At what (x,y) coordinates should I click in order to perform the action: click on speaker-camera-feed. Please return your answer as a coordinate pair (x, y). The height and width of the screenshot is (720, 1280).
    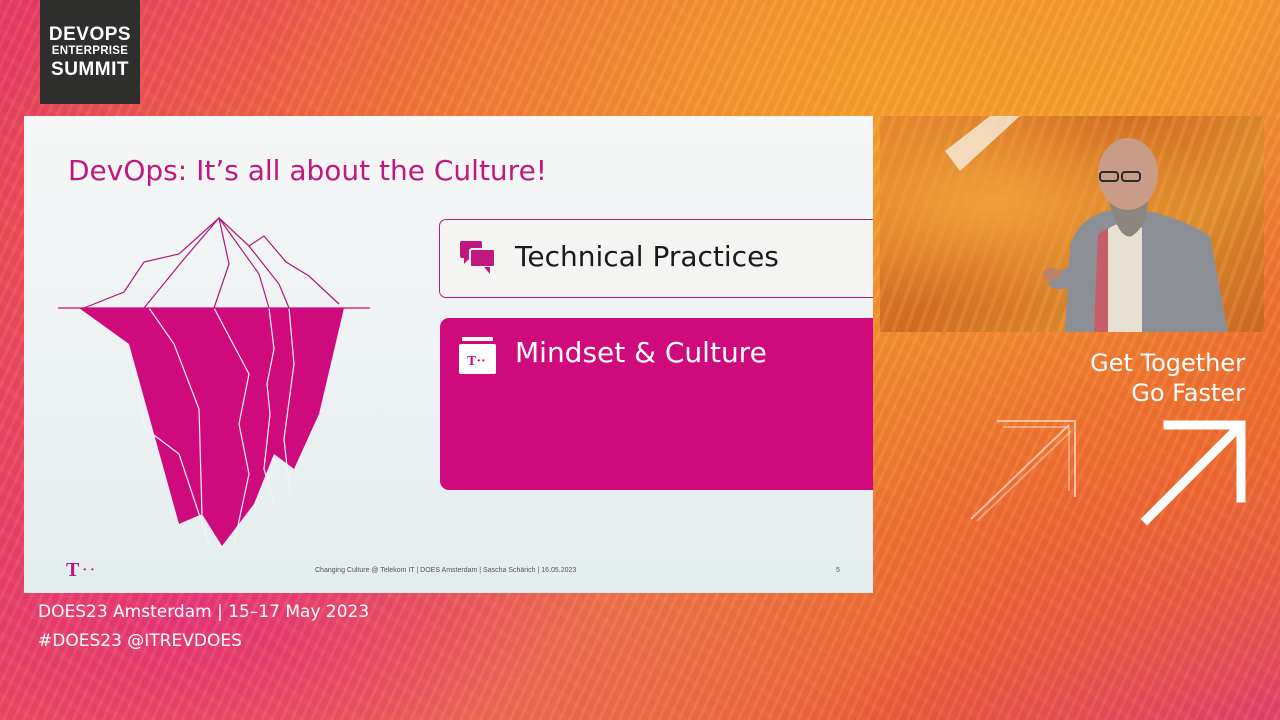
    Looking at the image, I should click on (1072, 224).